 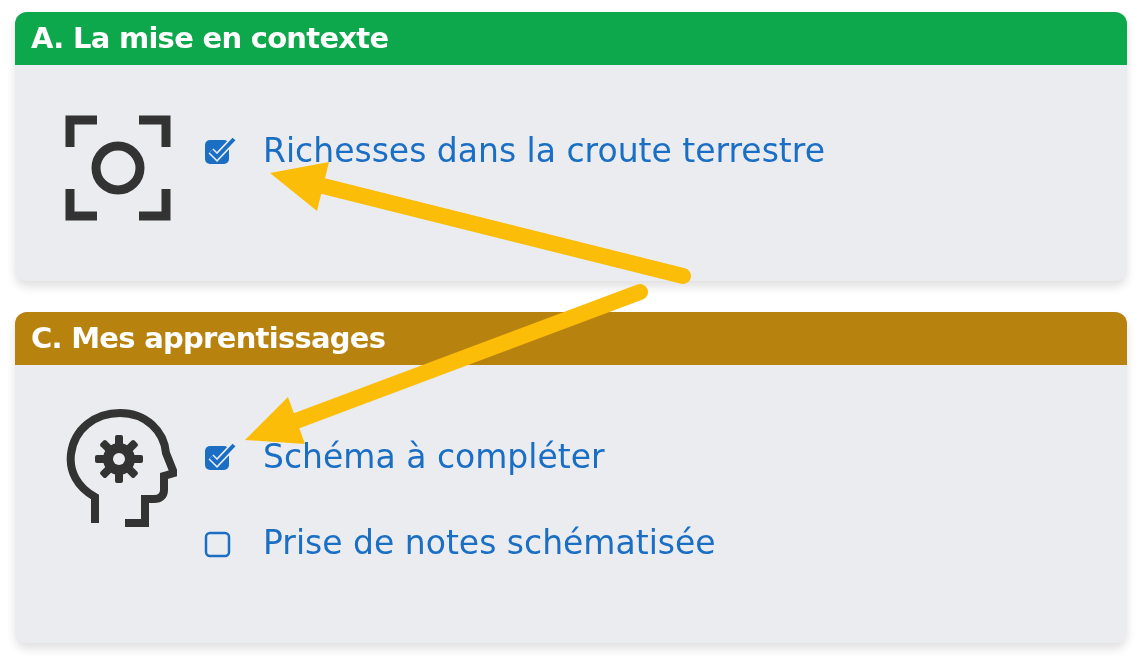 What do you see at coordinates (544, 151) in the screenshot?
I see `checklist-link: Richesses dans la croute terrestre` at bounding box center [544, 151].